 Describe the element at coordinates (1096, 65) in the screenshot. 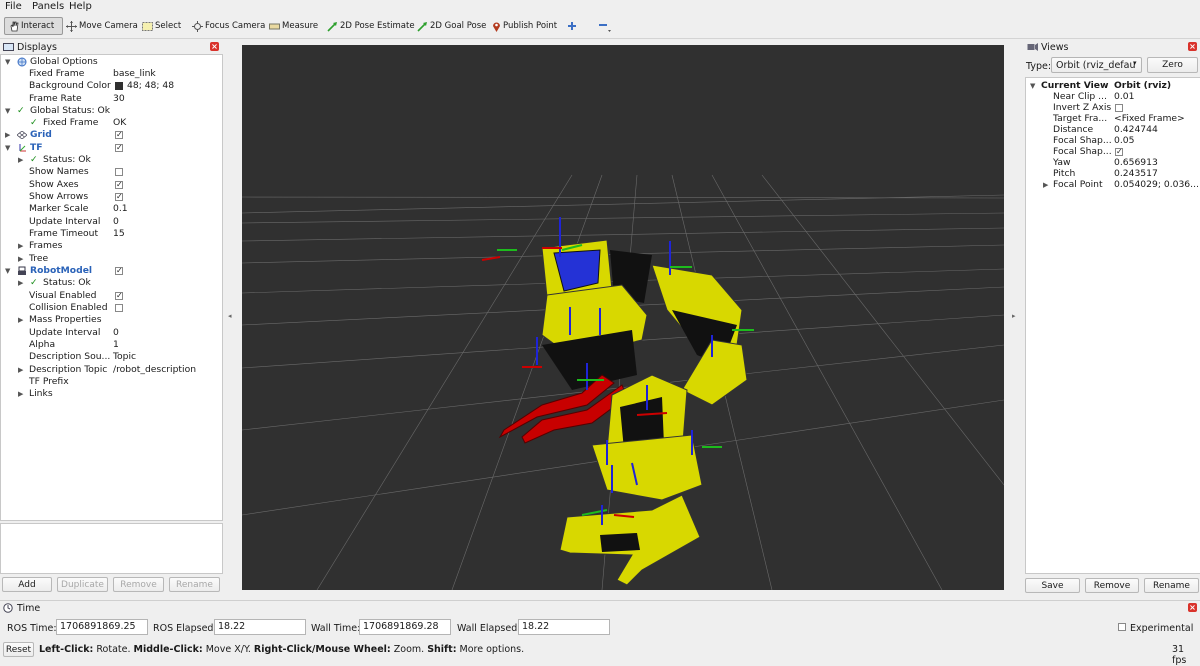

I see `view-type-select: Orbit (rviz_defau ▾` at that location.